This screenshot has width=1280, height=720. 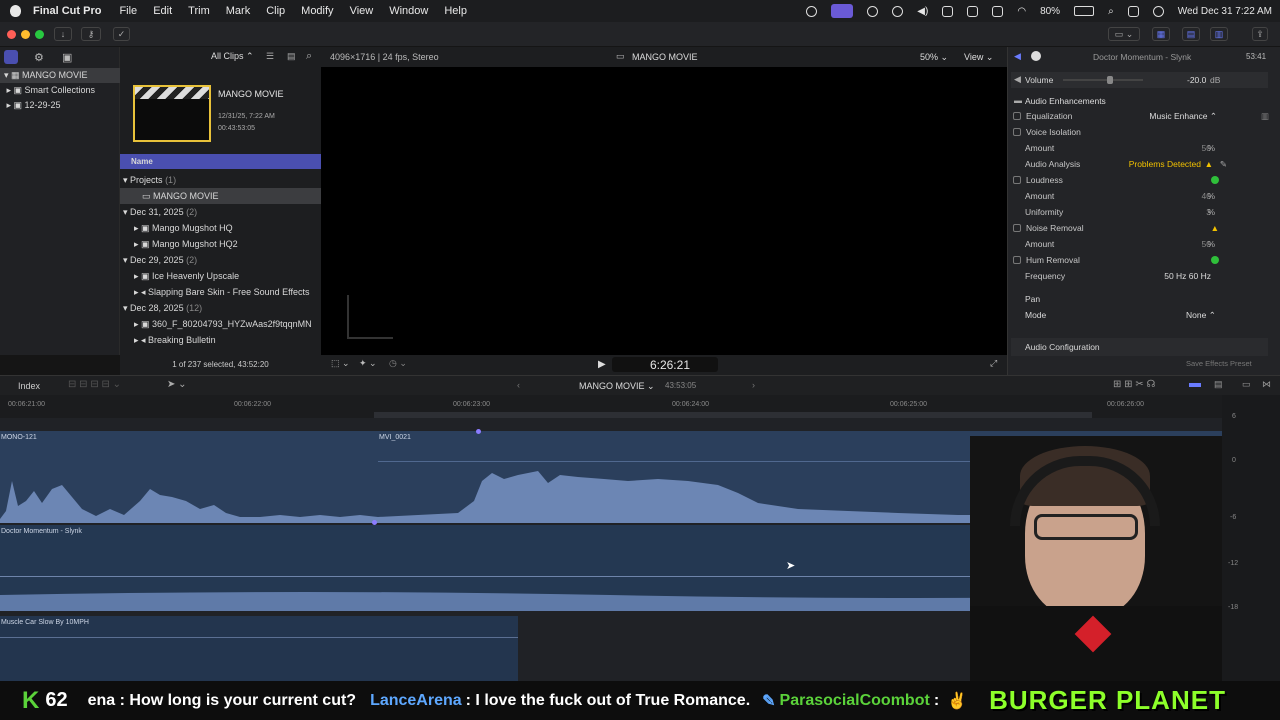 I want to click on enhance-icon: ✦ ⌄, so click(x=368, y=363).